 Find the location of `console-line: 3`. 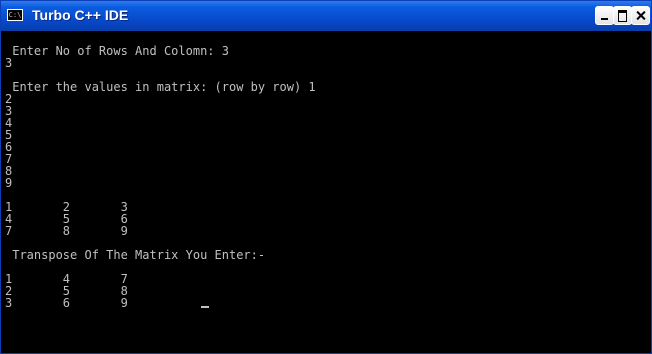

console-line: 3 is located at coordinates (9, 63).